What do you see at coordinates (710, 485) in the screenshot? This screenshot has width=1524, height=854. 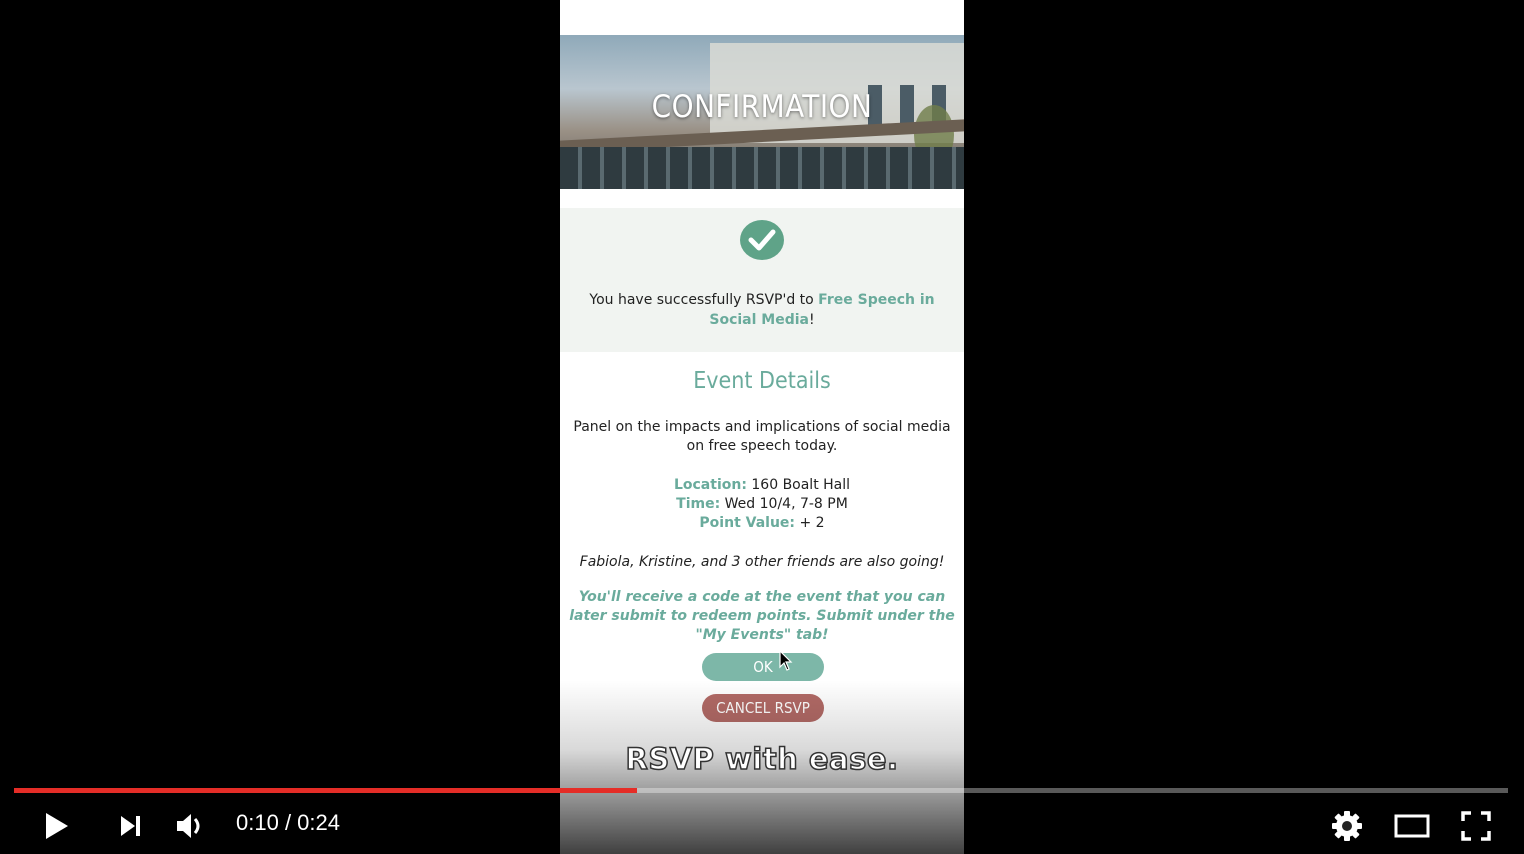 I see `location-label: Location:` at bounding box center [710, 485].